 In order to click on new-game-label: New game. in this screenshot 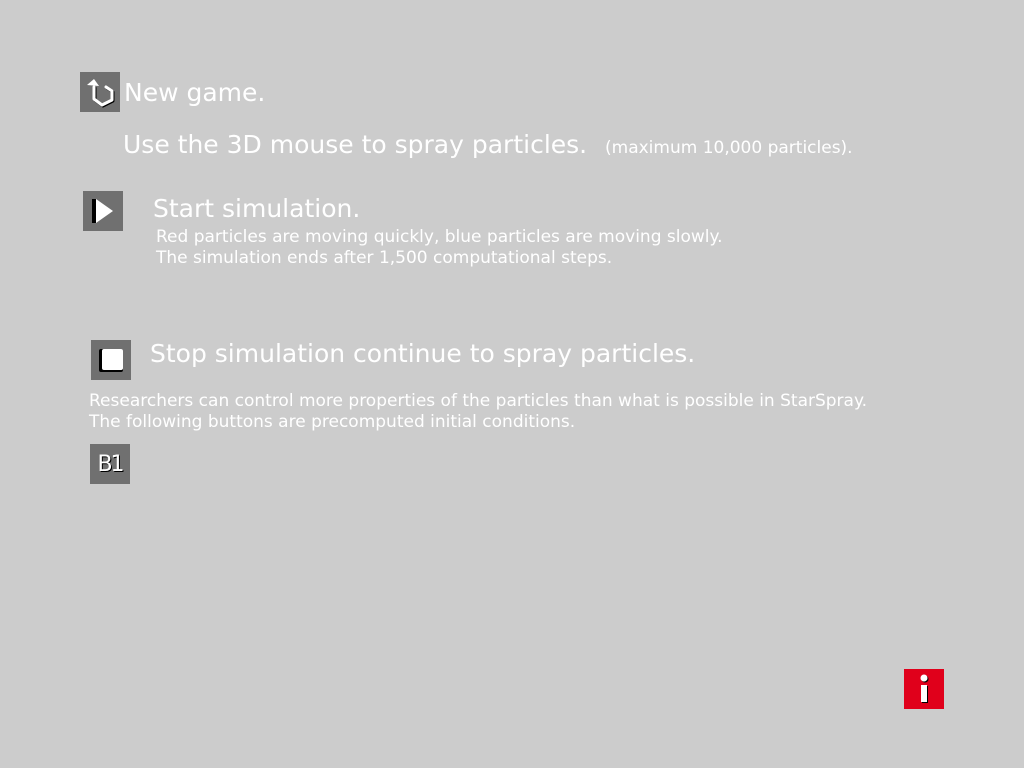, I will do `click(195, 92)`.